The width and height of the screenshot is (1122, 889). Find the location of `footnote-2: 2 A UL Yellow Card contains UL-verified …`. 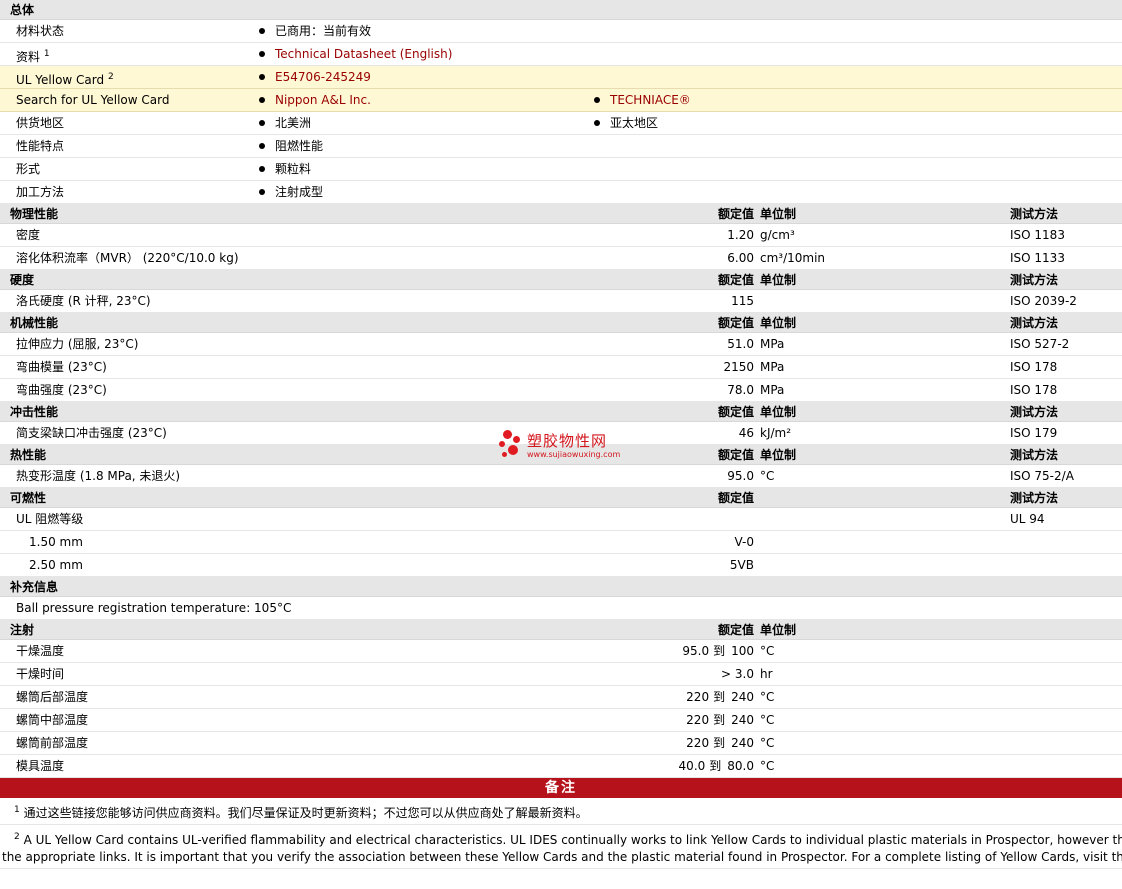

footnote-2: 2 A UL Yellow Card contains UL-verified … is located at coordinates (561, 847).